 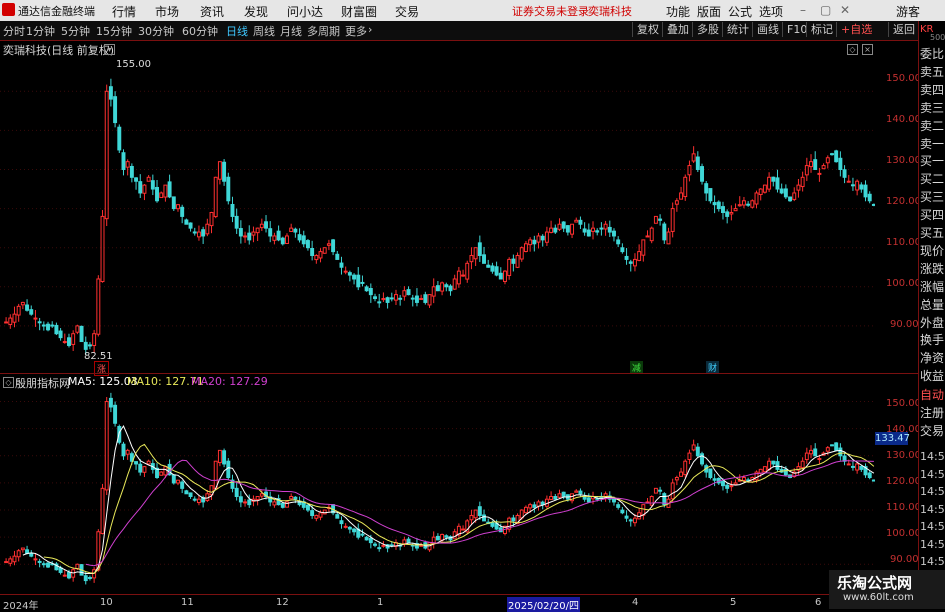 What do you see at coordinates (167, 11) in the screenshot?
I see `menu-shichang: 市场` at bounding box center [167, 11].